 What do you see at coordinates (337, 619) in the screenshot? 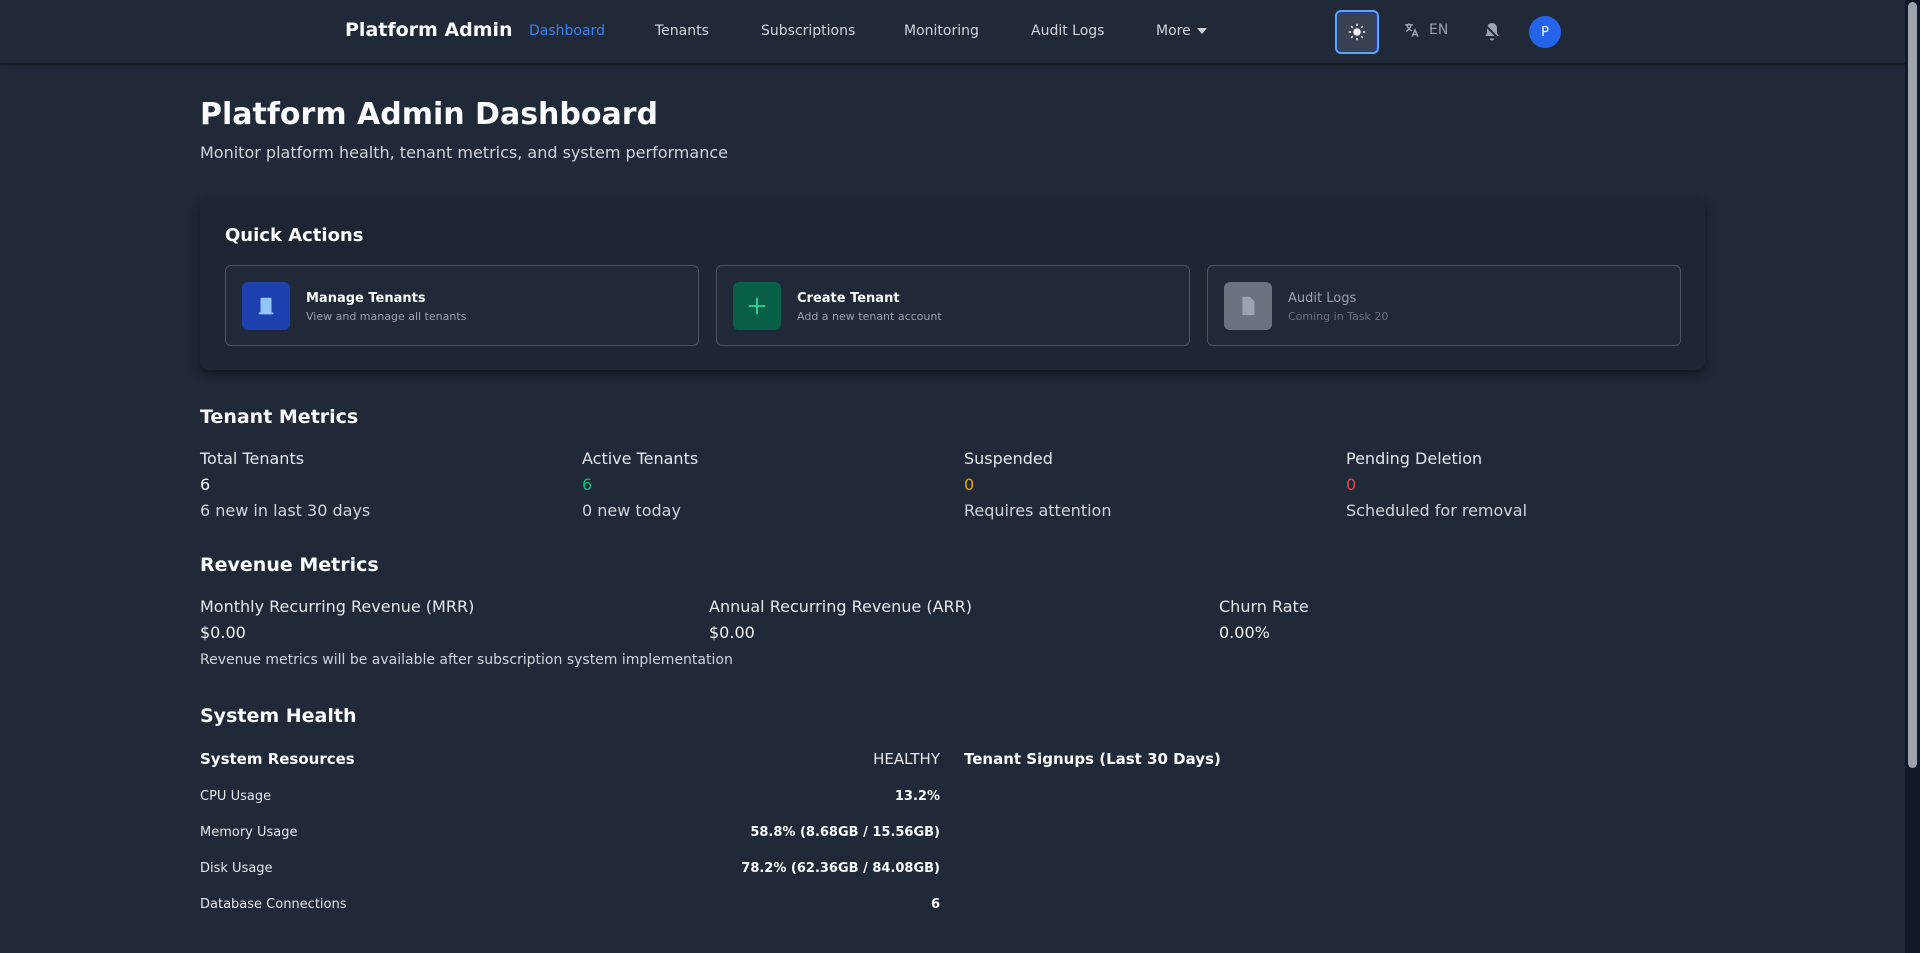
I see `metric-mrr: Monthly Recurring Revenue (MRR) $0.00` at bounding box center [337, 619].